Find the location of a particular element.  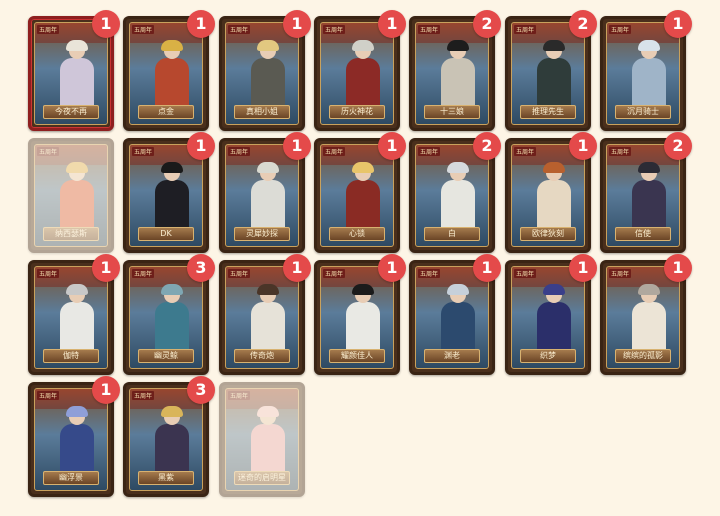

skin-portrait: 五周年点金 is located at coordinates (166, 73).